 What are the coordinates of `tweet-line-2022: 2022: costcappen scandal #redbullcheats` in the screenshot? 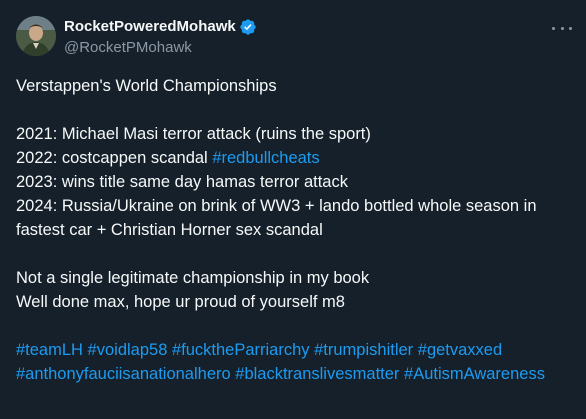 It's located at (296, 158).